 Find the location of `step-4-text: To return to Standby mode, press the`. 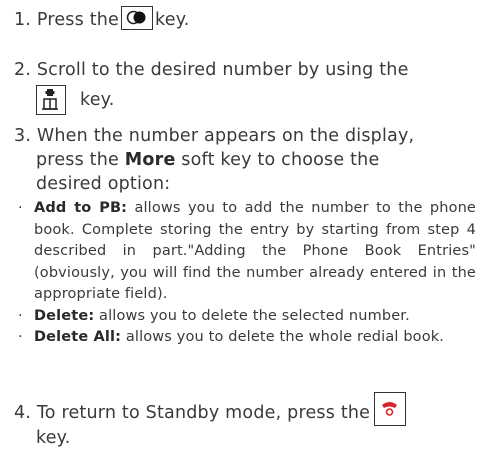

step-4-text: To return to Standby mode, press the is located at coordinates (203, 413).